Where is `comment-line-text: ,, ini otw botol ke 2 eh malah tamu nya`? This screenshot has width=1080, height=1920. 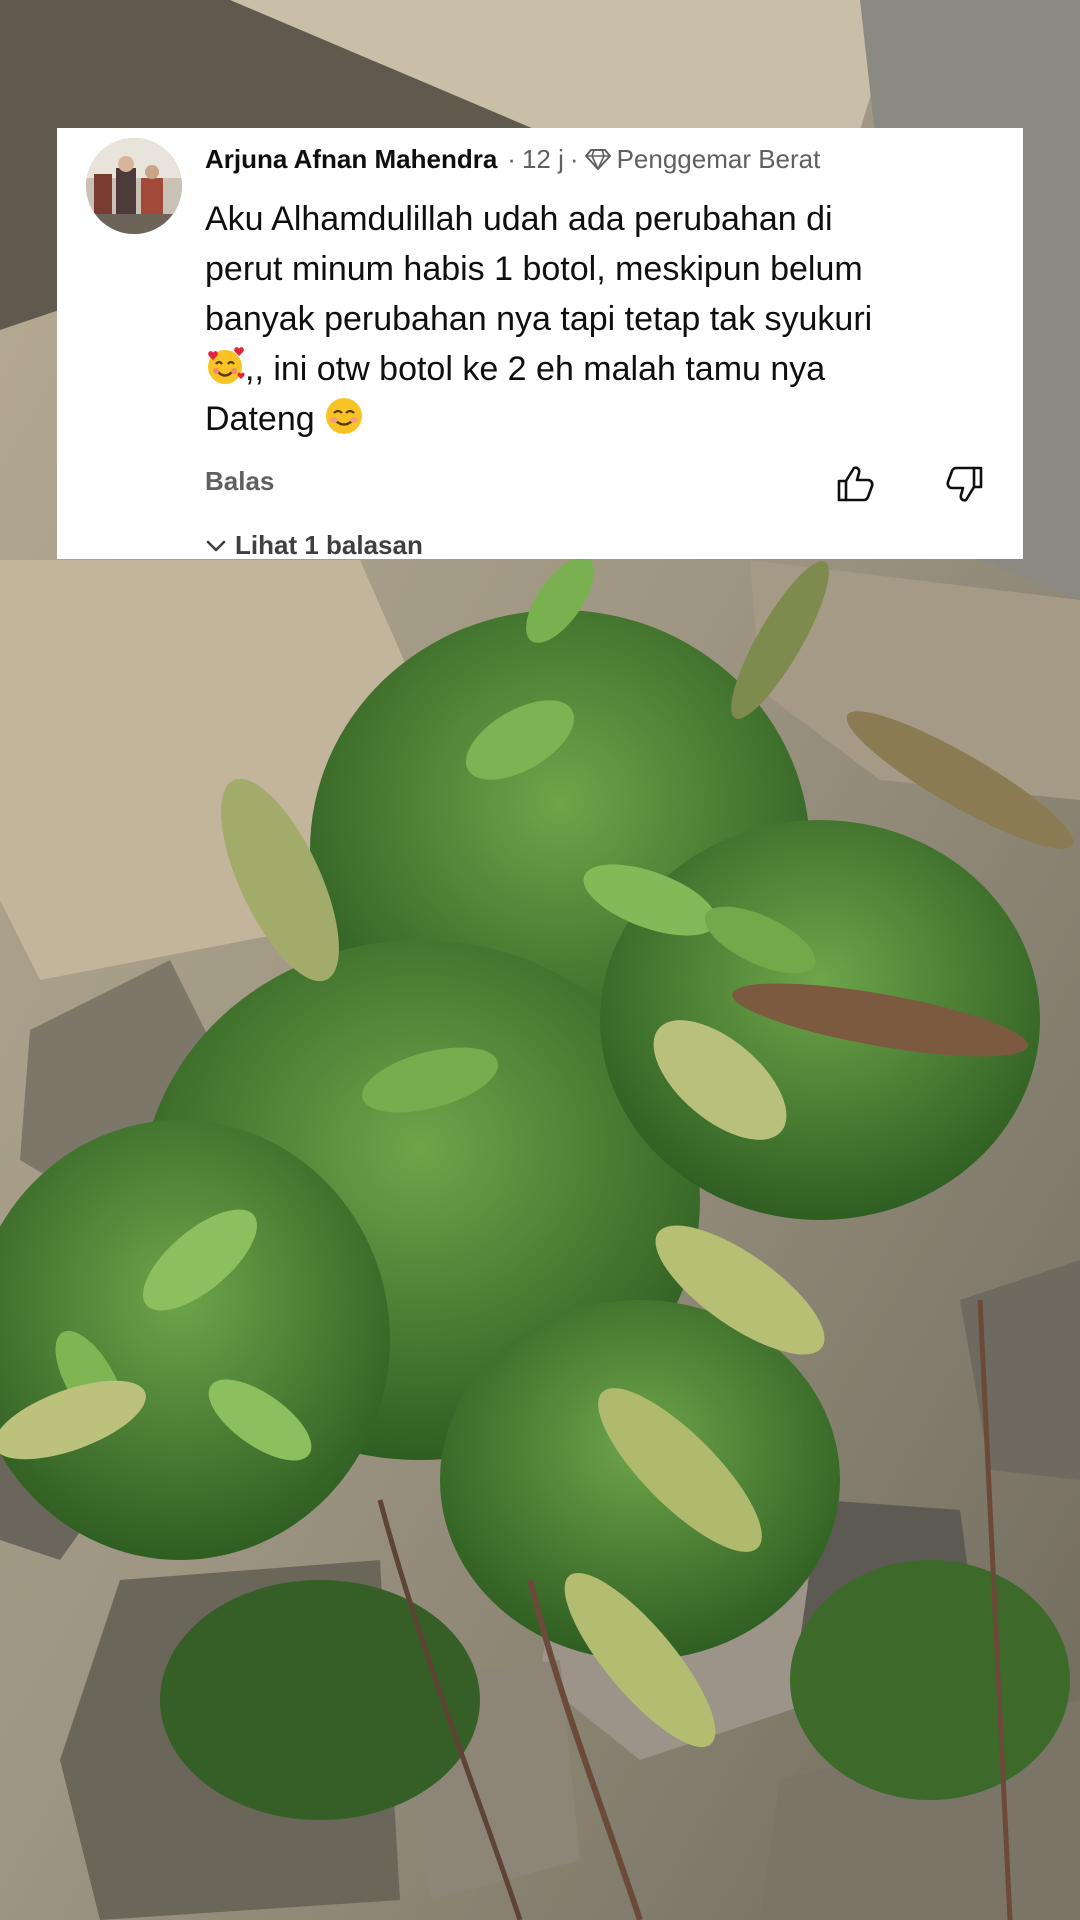 comment-line-text: ,, ini otw botol ke 2 eh malah tamu nya is located at coordinates (535, 369).